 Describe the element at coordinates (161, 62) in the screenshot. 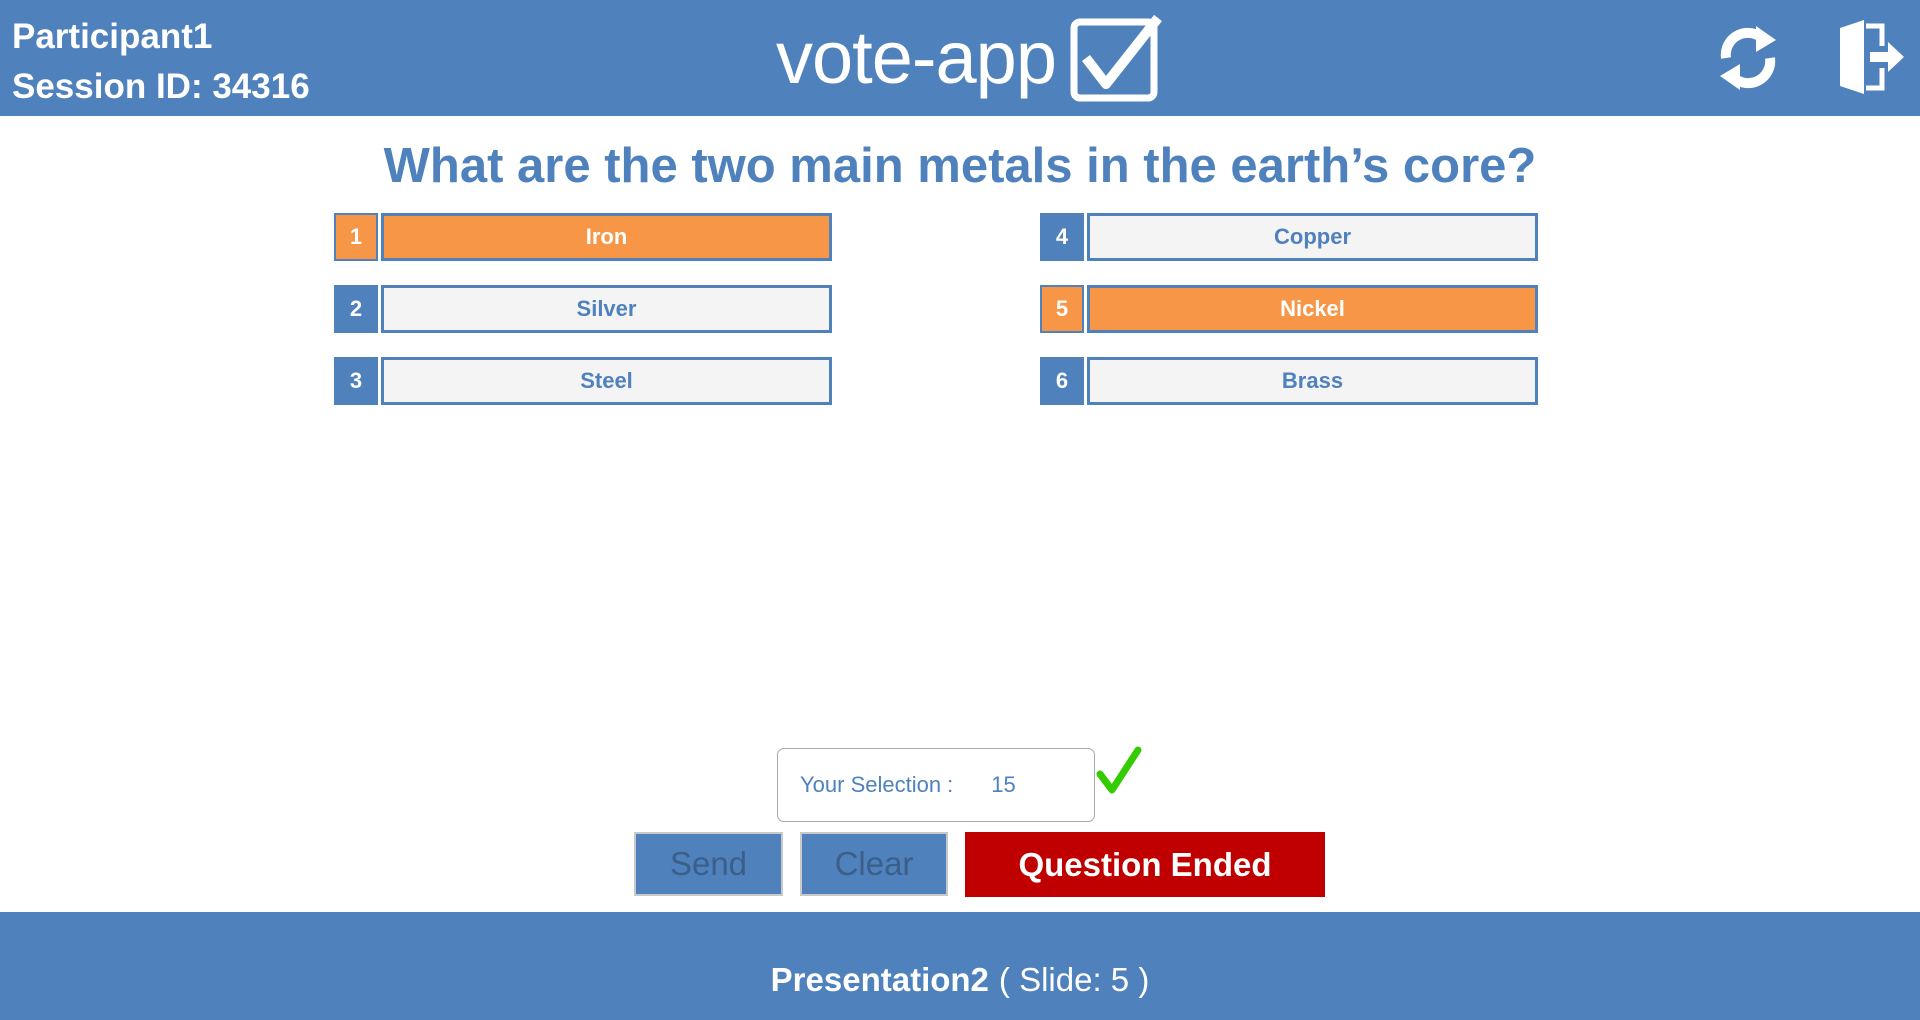

I see `participant-info: Participant1 Session ID: 34316` at that location.